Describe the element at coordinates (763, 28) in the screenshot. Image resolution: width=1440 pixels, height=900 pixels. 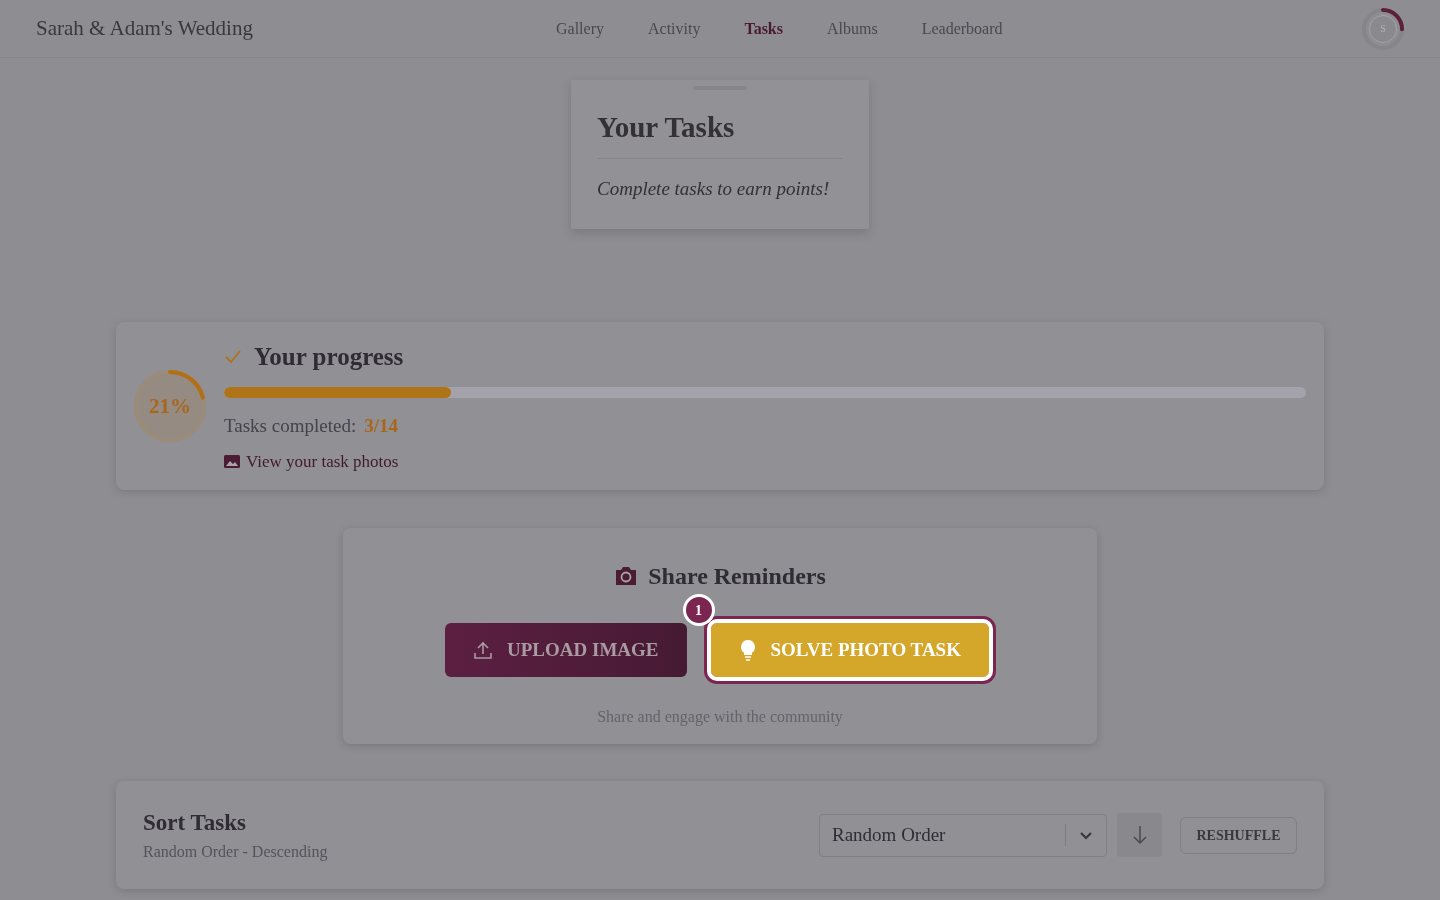
I see `nav-link: Tasks` at that location.